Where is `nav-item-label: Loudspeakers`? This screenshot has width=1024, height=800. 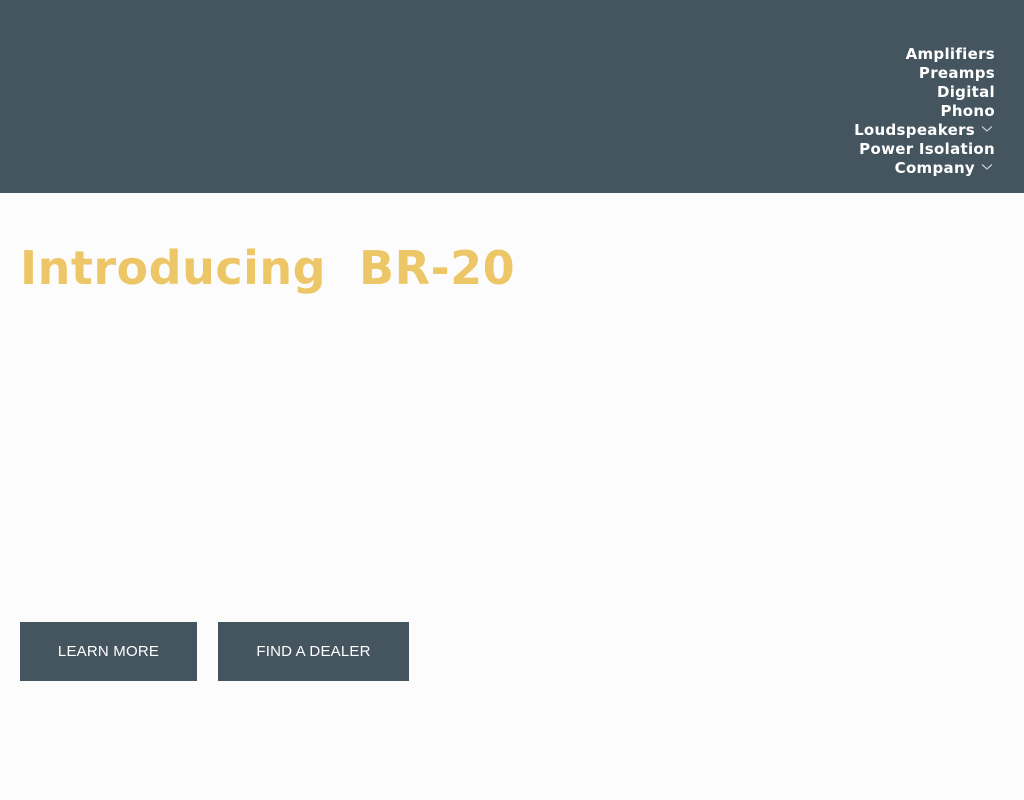
nav-item-label: Loudspeakers is located at coordinates (914, 129).